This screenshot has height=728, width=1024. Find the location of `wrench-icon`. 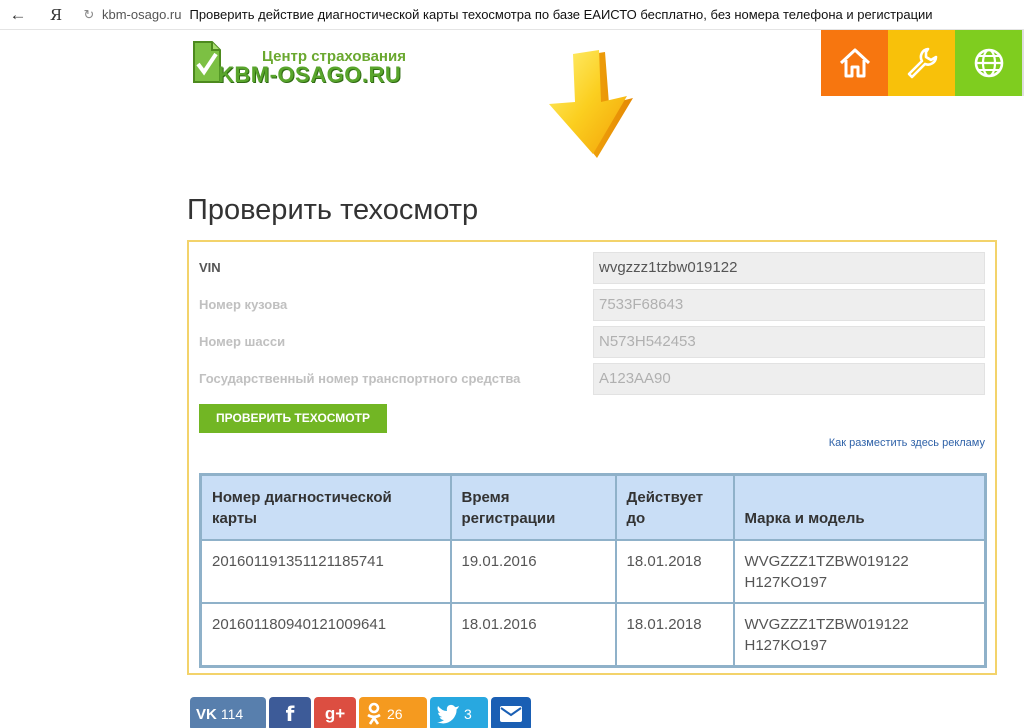

wrench-icon is located at coordinates (922, 63).